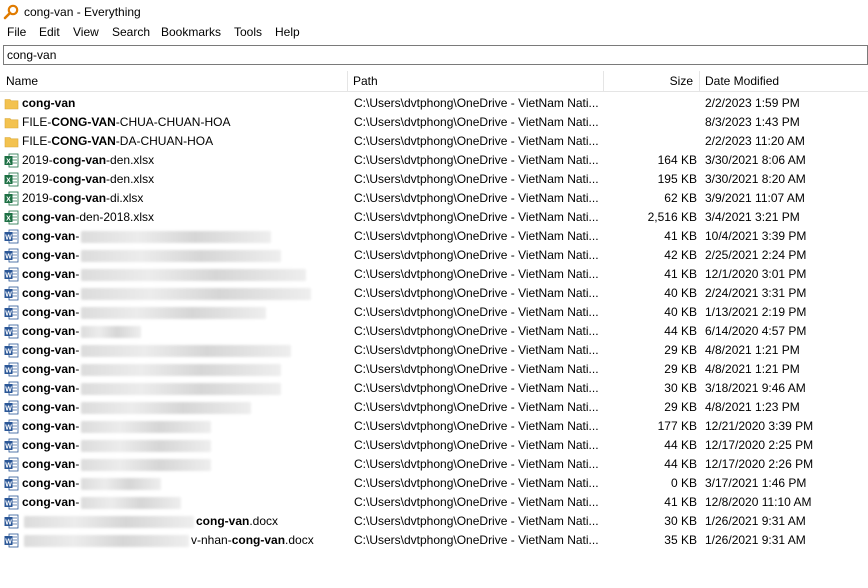  Describe the element at coordinates (16, 32) in the screenshot. I see `menu-file: File` at that location.